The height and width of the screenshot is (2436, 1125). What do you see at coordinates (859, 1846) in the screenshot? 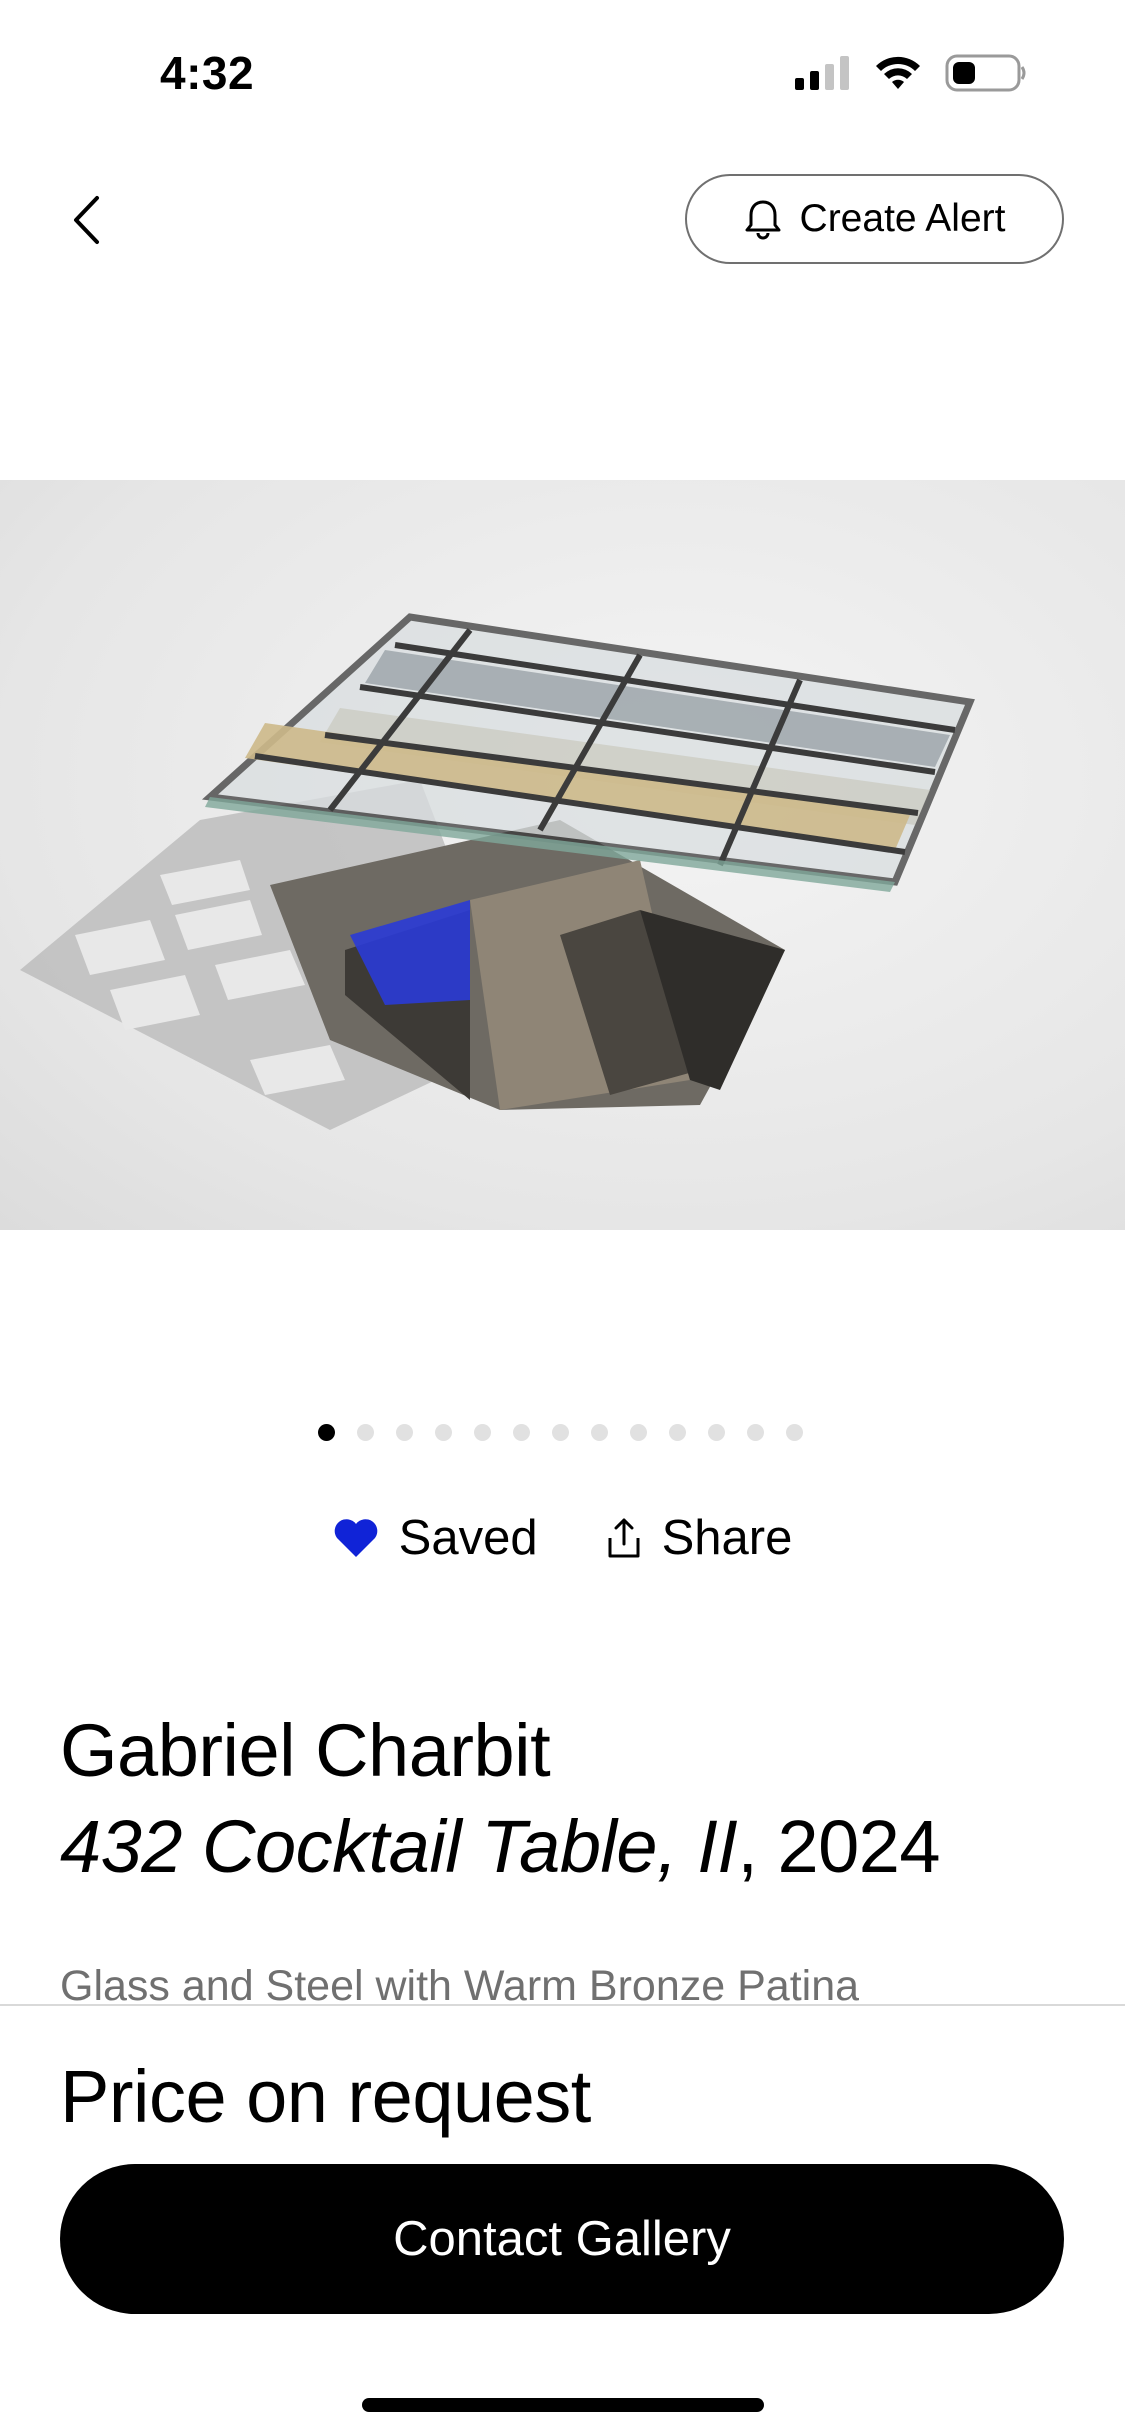
I see `artwork-year: 2024` at bounding box center [859, 1846].